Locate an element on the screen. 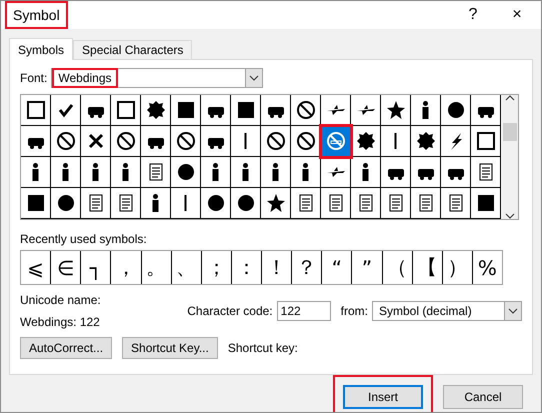 The height and width of the screenshot is (413, 542). tab: Special Characters is located at coordinates (132, 49).